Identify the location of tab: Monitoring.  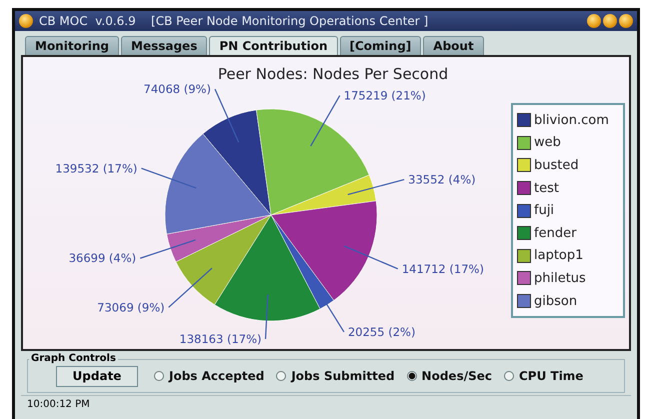
(72, 45).